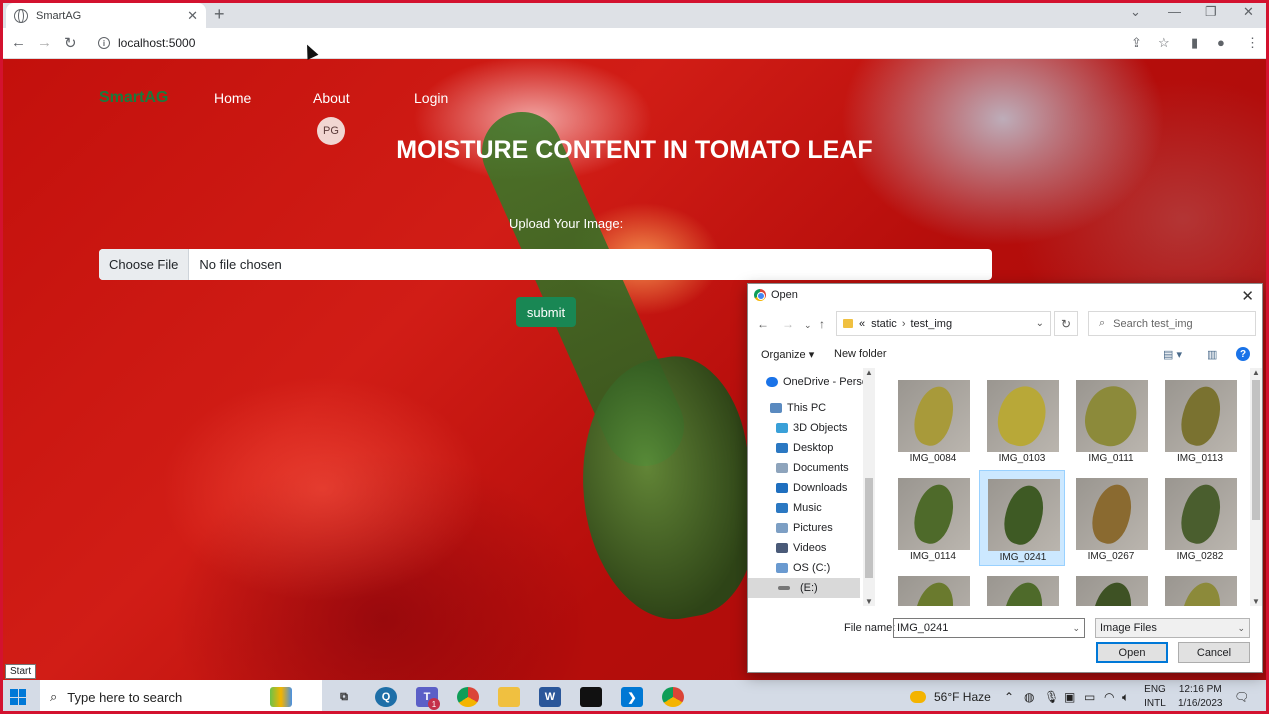  I want to click on preview-pane-icon: ▥, so click(1212, 354).